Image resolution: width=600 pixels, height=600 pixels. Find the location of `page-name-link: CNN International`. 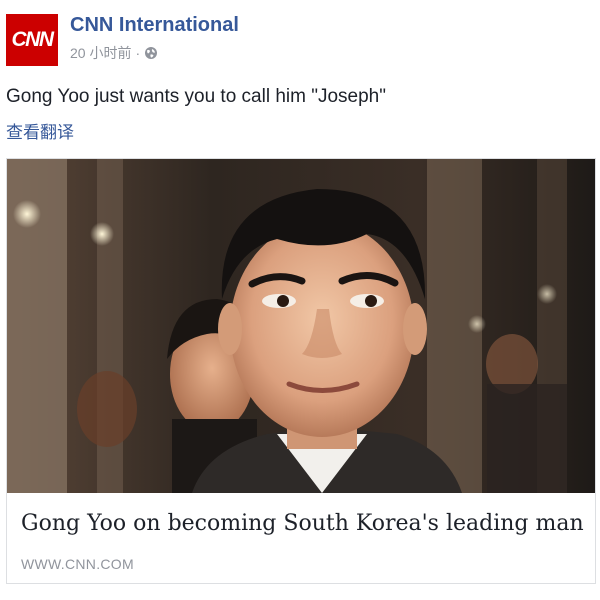

page-name-link: CNN International is located at coordinates (154, 25).